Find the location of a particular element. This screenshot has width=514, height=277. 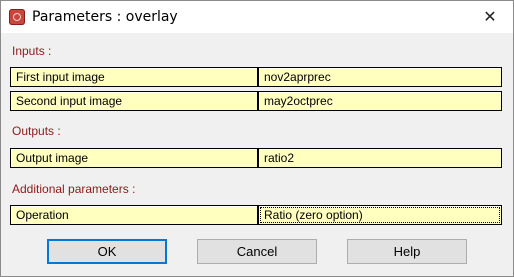

param-label: Operation is located at coordinates (134, 215).